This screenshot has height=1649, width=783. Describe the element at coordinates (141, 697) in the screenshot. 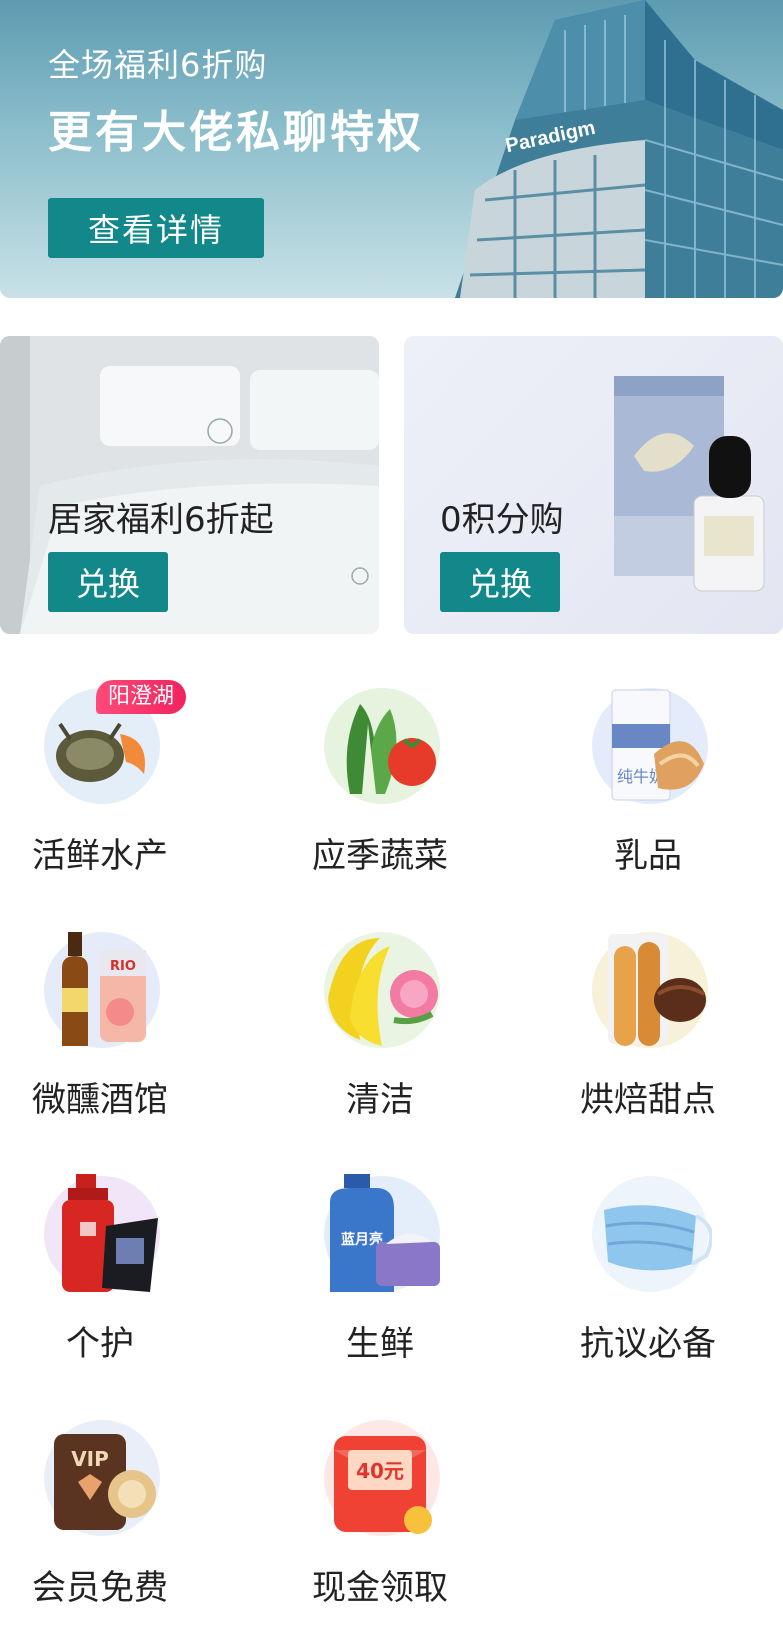

I see `badge-yangcheng-lake: 阳澄湖` at that location.